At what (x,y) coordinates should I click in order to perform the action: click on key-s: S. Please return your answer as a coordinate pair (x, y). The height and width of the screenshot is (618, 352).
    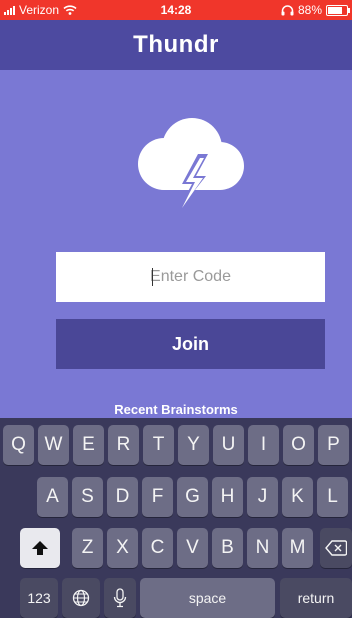
    Looking at the image, I should click on (87, 497).